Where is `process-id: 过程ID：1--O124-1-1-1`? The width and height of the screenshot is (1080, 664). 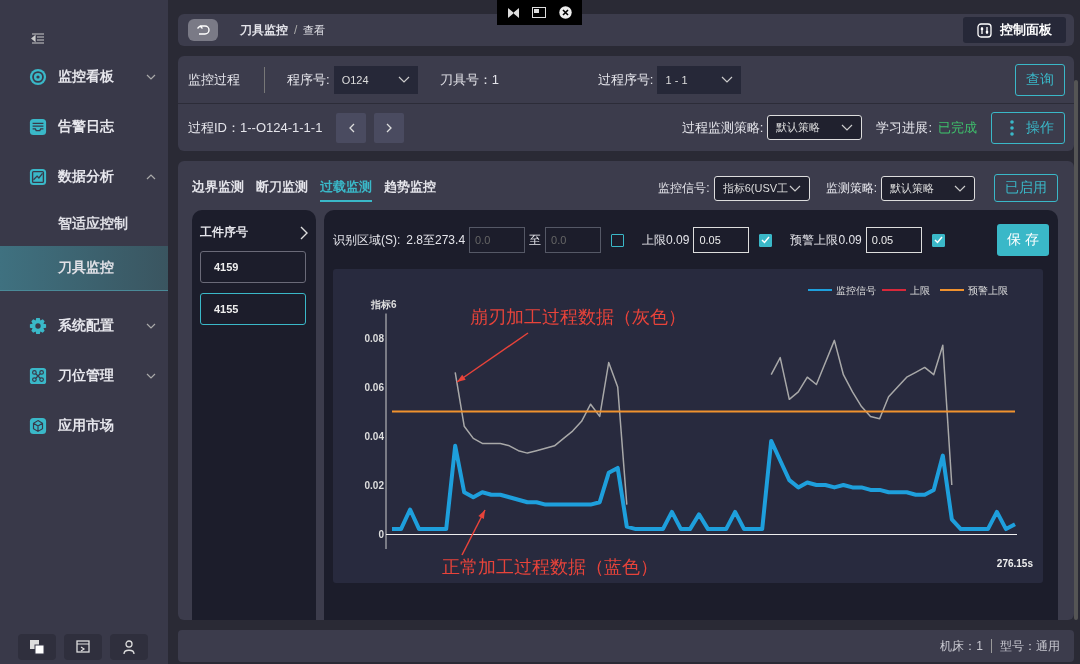
process-id: 过程ID：1--O124-1-1-1 is located at coordinates (255, 127).